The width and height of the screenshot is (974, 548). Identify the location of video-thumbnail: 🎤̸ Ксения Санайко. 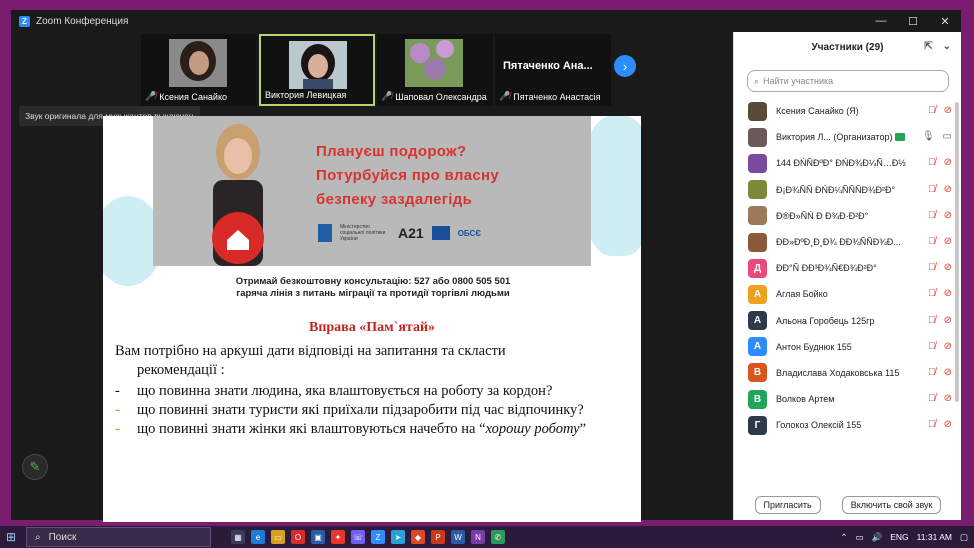
(199, 70).